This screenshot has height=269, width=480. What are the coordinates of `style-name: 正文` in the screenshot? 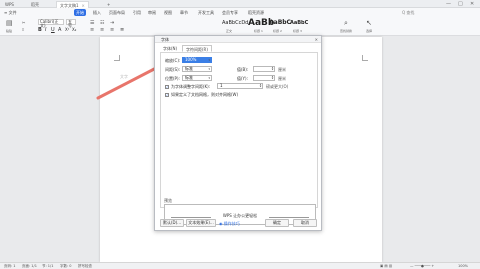 It's located at (229, 31).